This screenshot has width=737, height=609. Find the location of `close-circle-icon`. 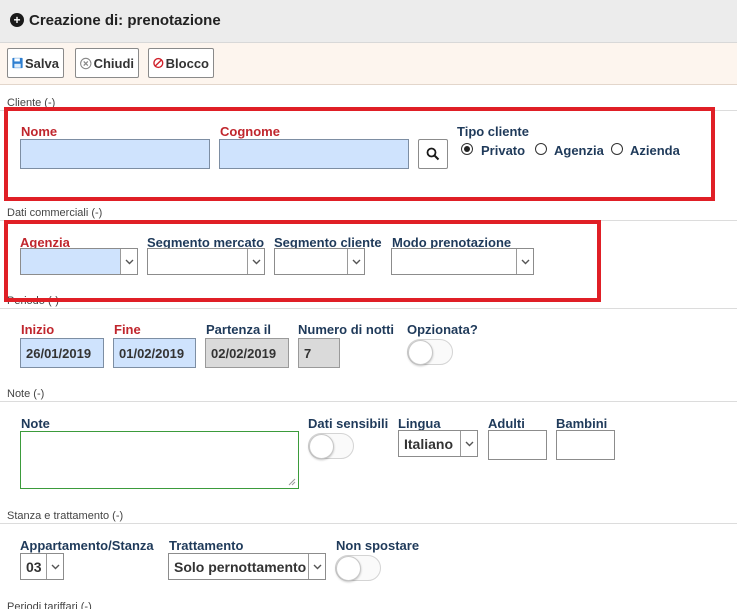

close-circle-icon is located at coordinates (86, 63).